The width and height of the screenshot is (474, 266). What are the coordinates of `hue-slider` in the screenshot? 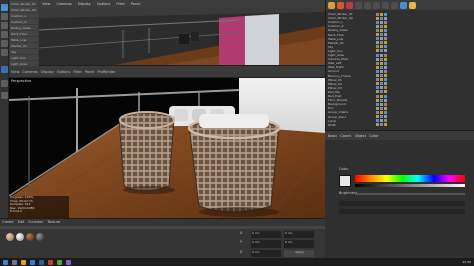 It's located at (410, 178).